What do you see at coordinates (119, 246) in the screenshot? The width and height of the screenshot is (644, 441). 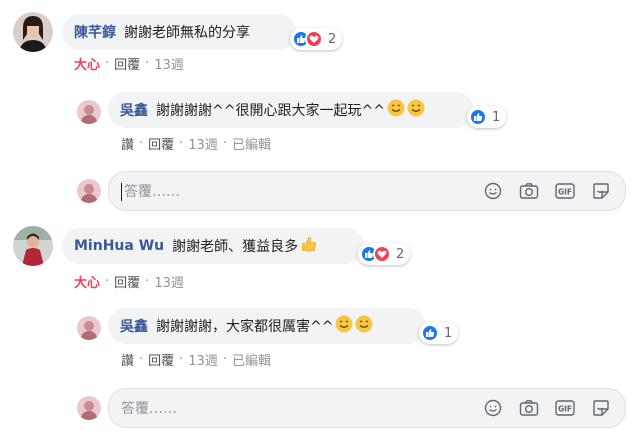 I see `comment-author: MinHua Wu` at bounding box center [119, 246].